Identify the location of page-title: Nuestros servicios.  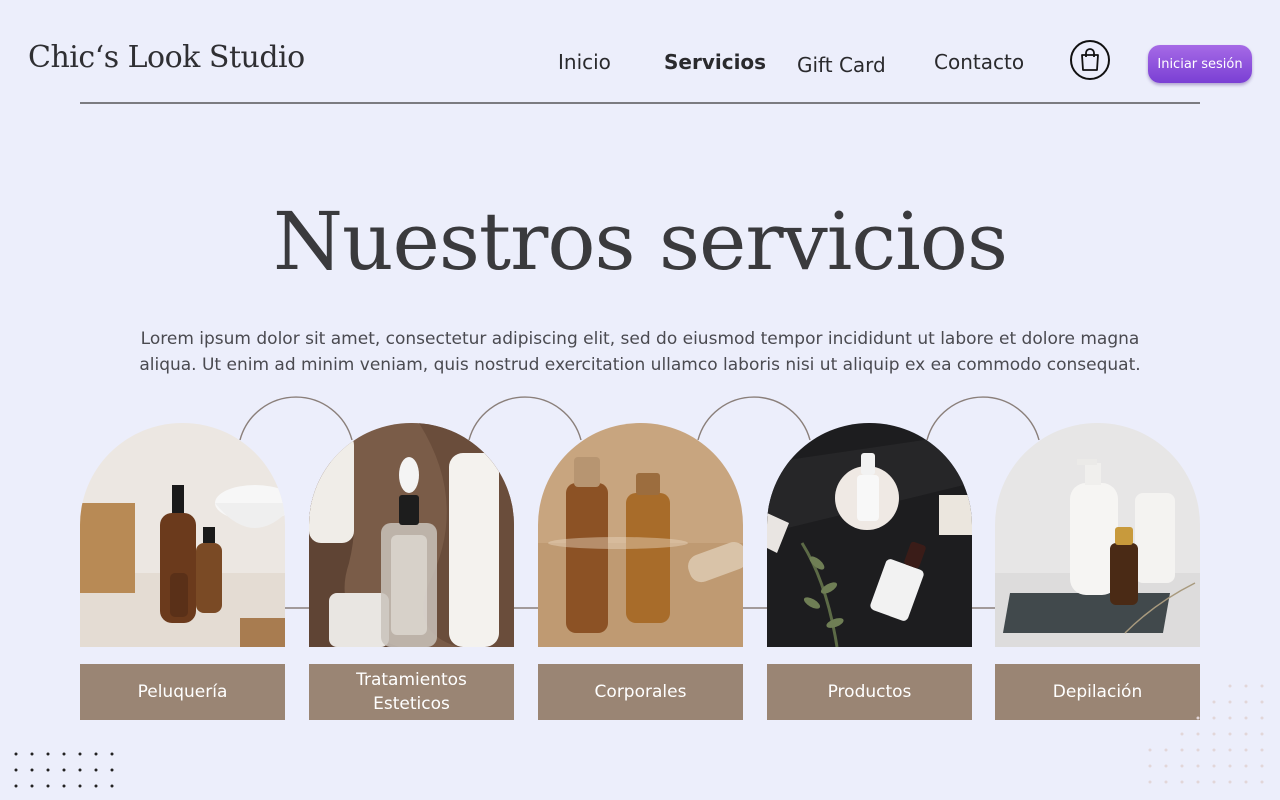
(640, 241).